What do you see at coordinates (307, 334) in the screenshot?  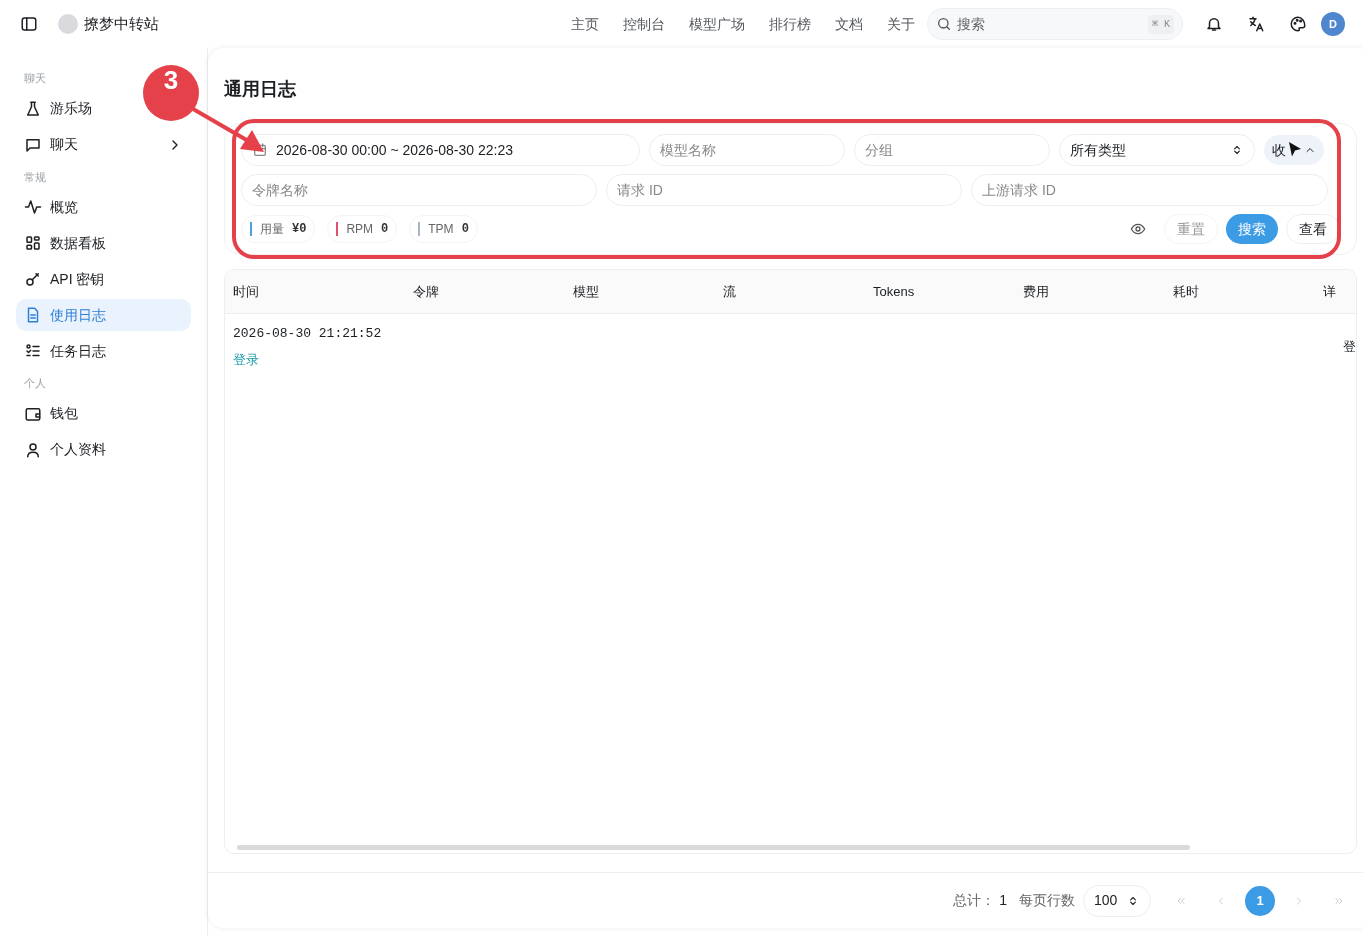 I see `table-cell-text: 2026-08-30 21:21:52` at bounding box center [307, 334].